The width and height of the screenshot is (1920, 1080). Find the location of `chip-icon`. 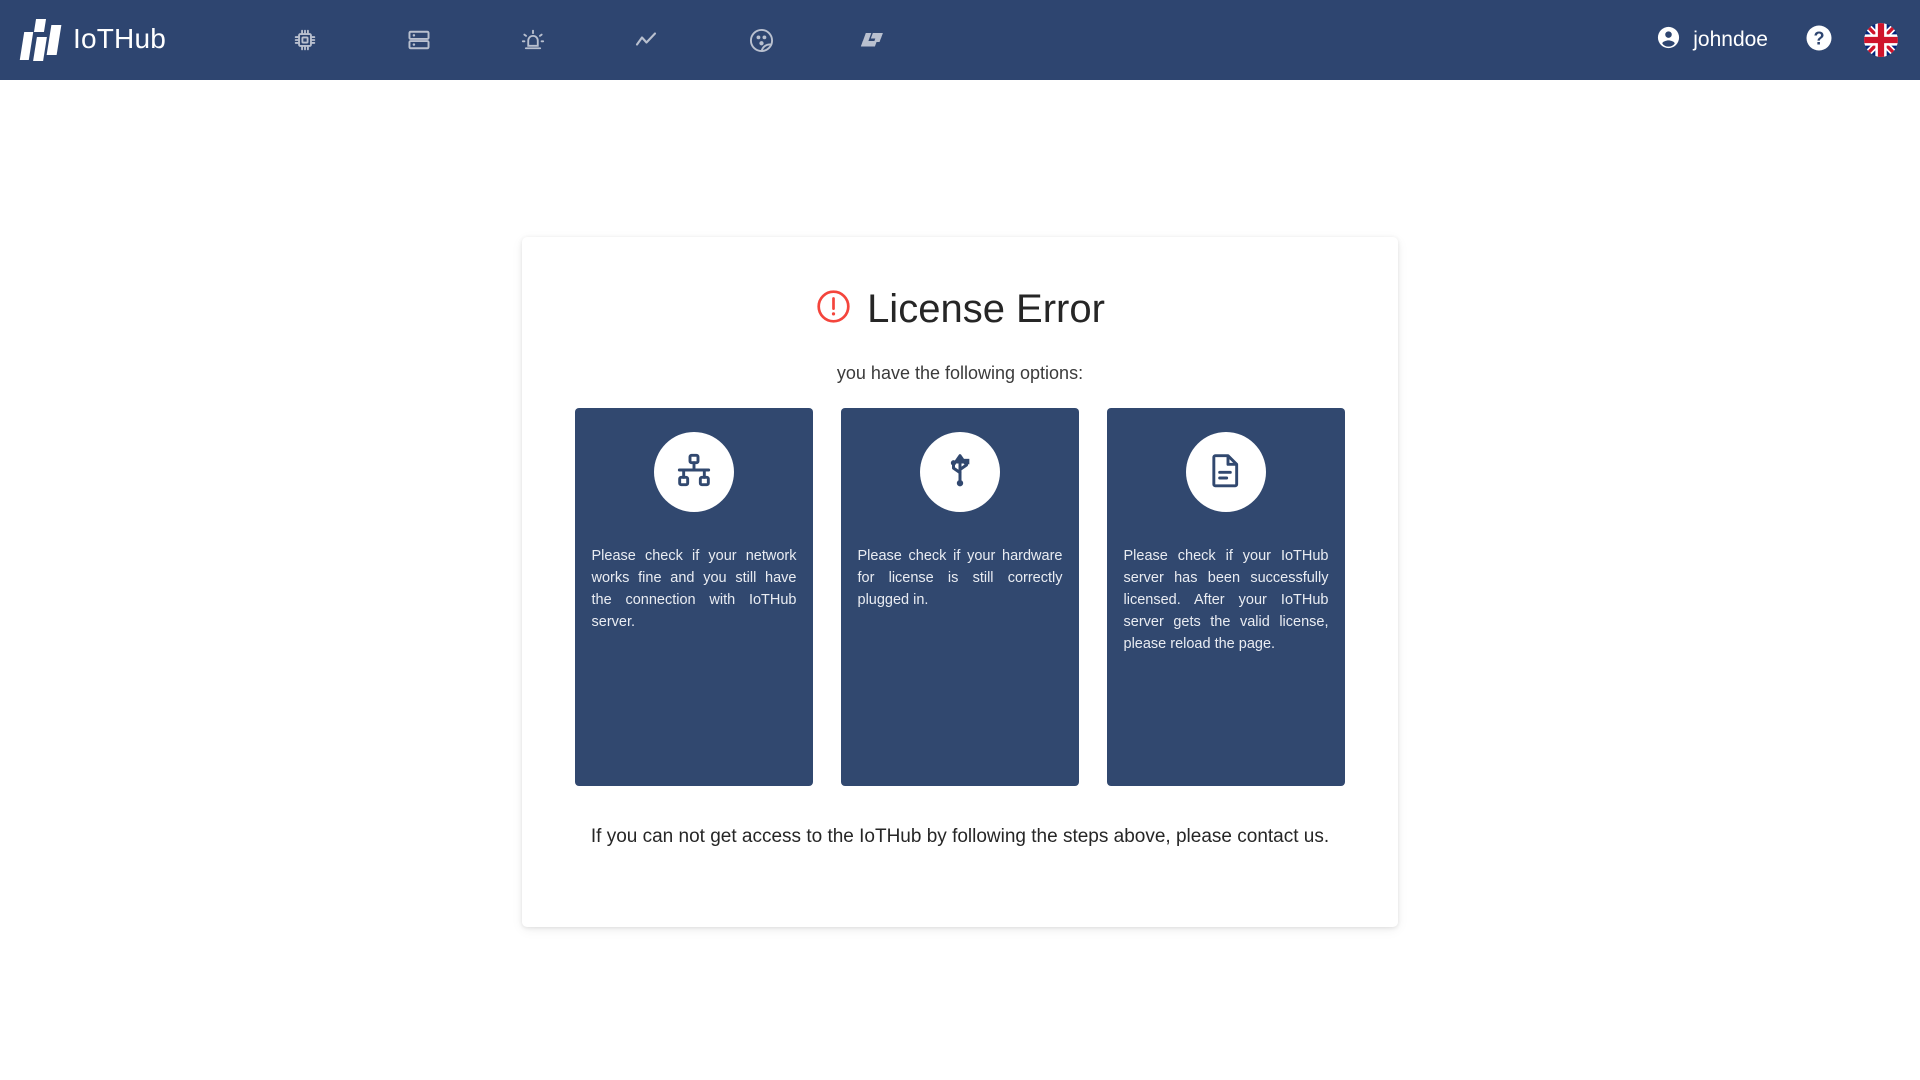

chip-icon is located at coordinates (305, 40).